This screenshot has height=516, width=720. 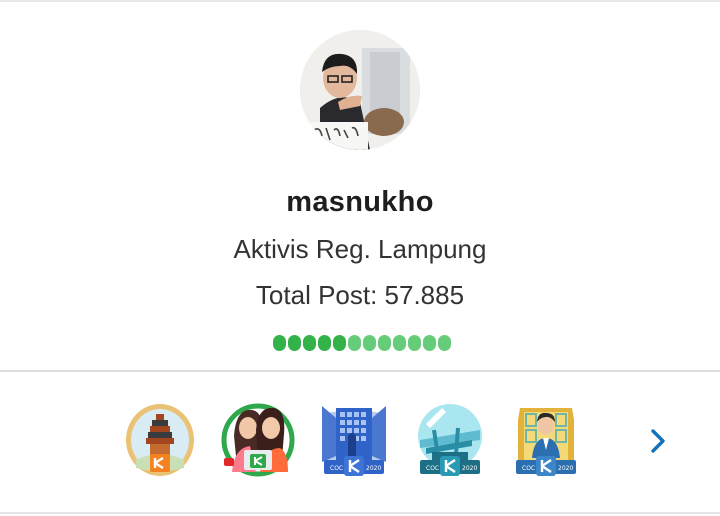 I want to click on badge-coc-2020-bridge: COC 2020, so click(x=450, y=440).